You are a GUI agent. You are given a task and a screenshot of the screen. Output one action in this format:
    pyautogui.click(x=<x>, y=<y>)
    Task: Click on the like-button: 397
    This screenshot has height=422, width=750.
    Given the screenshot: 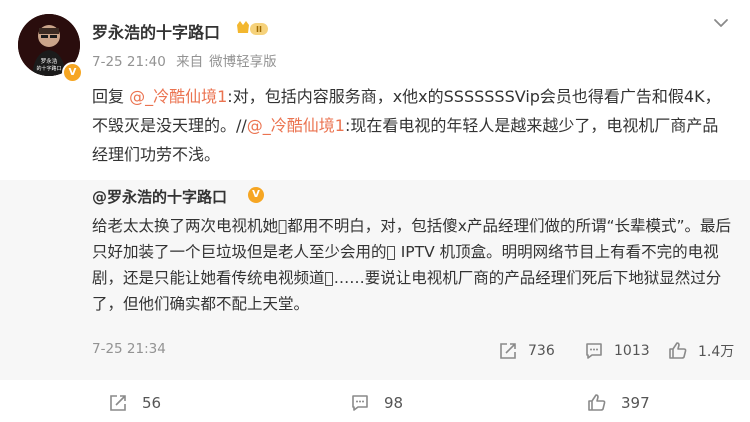 What is the action you would take?
    pyautogui.click(x=618, y=403)
    